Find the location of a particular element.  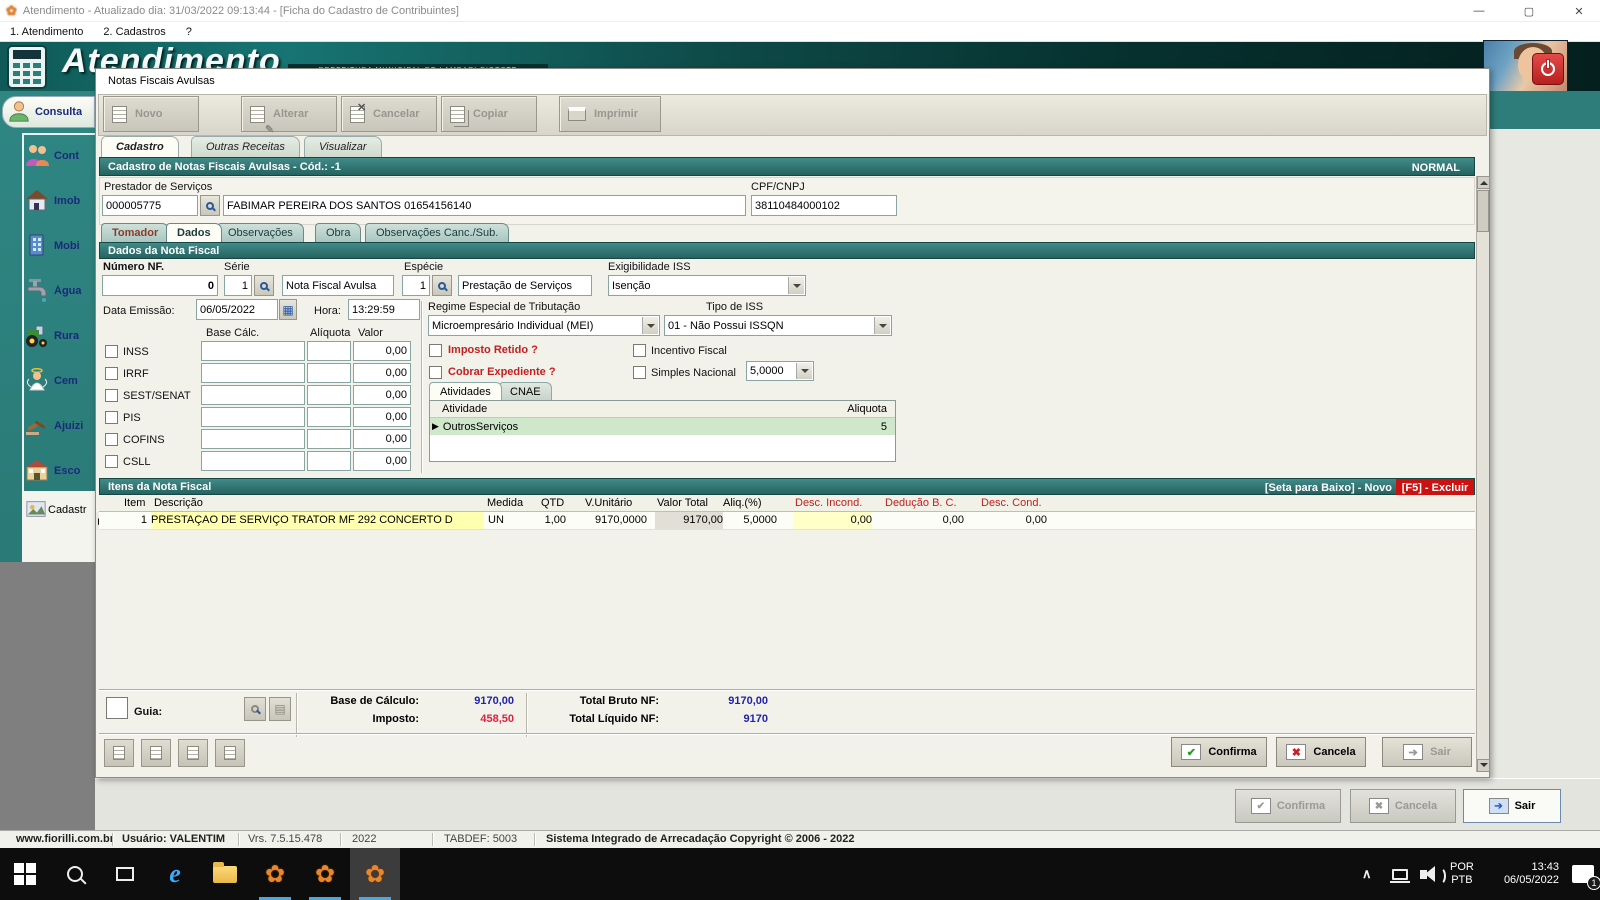

outer-confirma-button: ✔ Confirma is located at coordinates (1288, 806).